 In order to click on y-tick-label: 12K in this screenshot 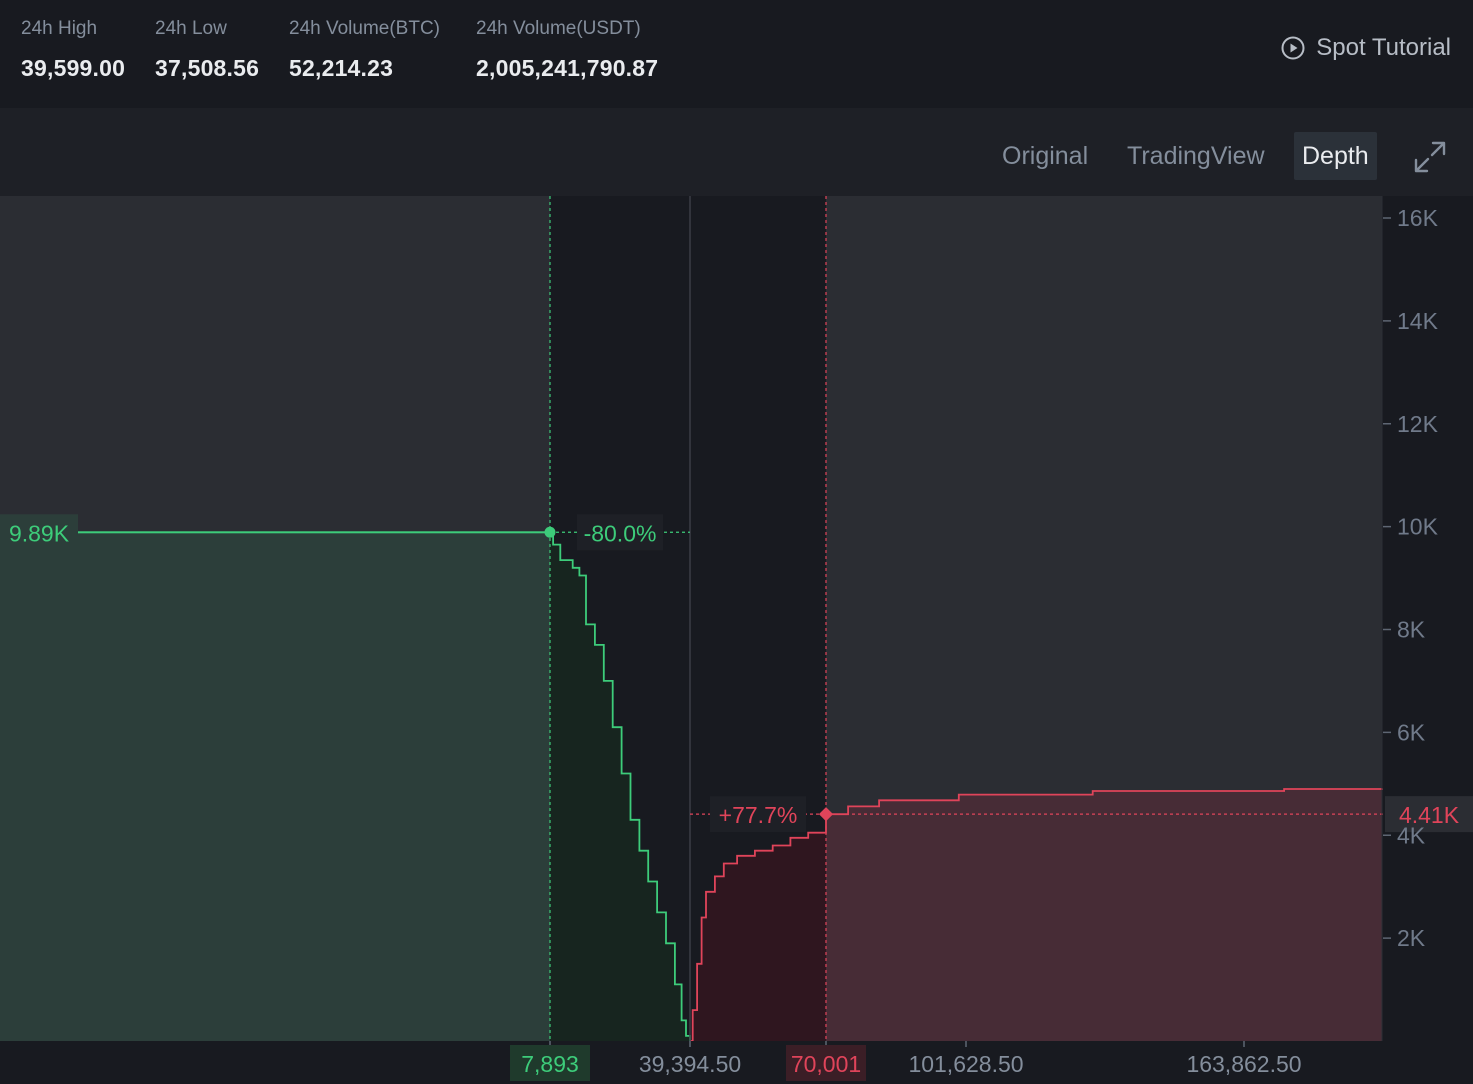, I will do `click(1418, 424)`.